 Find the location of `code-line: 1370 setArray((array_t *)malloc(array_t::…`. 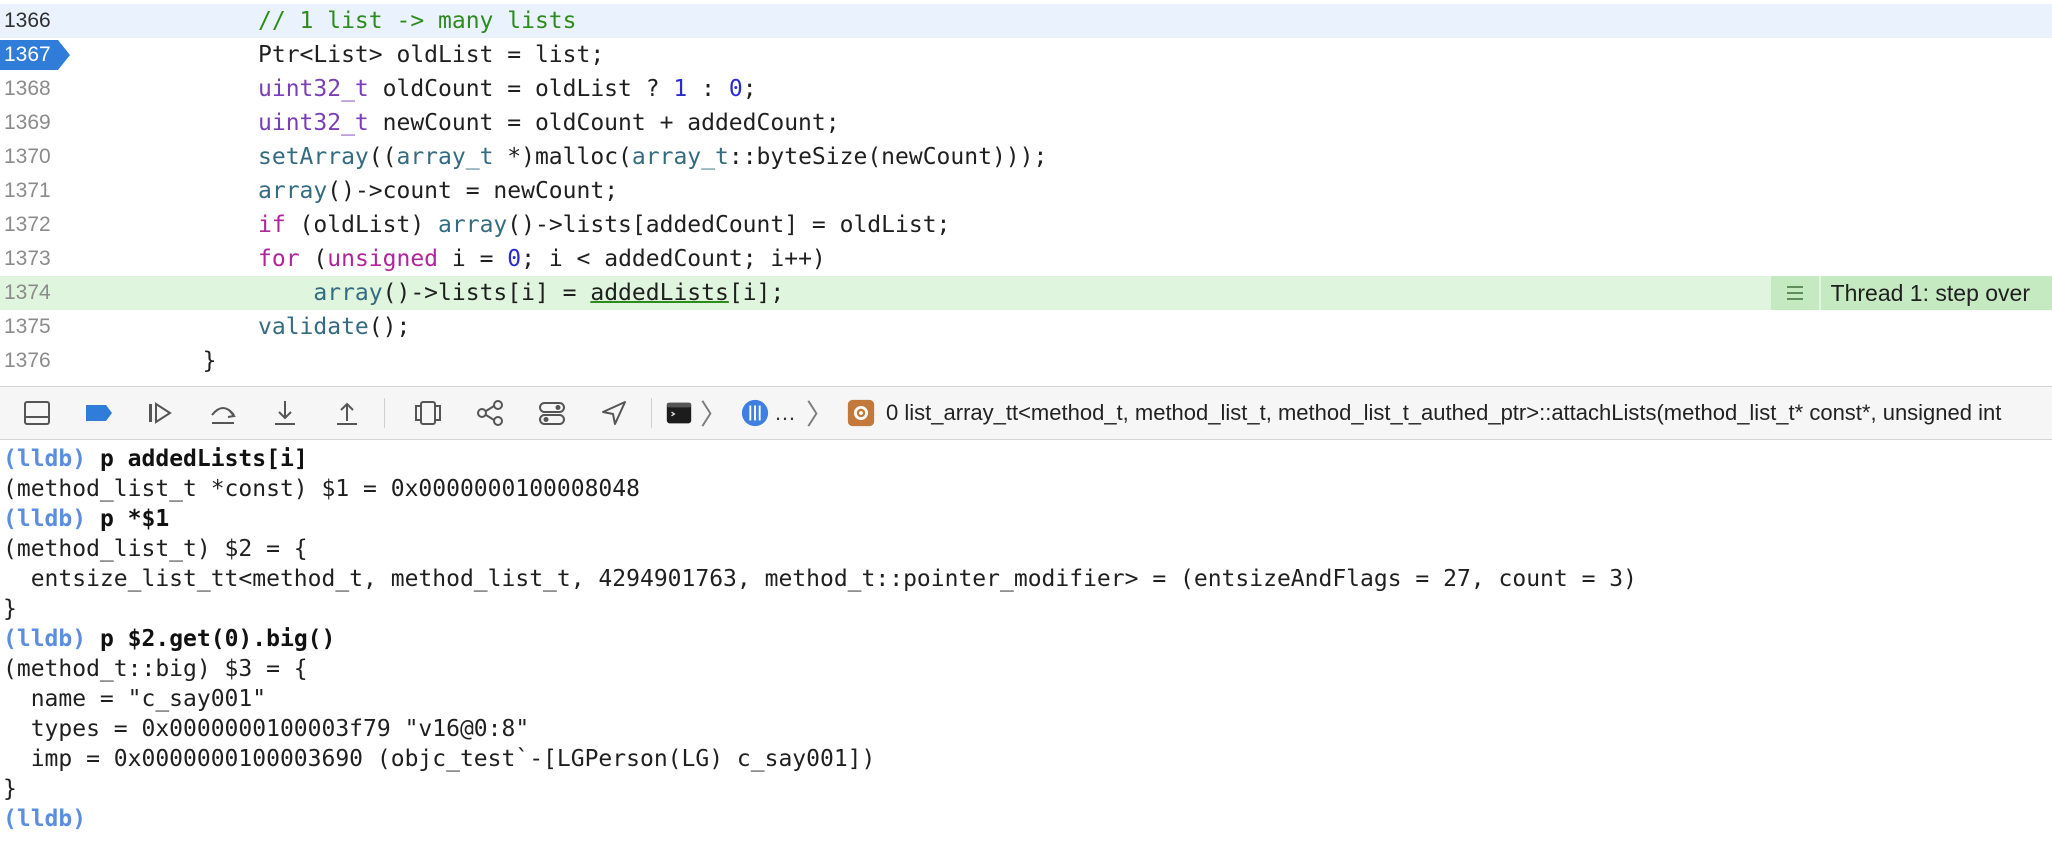

code-line: 1370 setArray((array_t *)malloc(array_t::… is located at coordinates (1026, 157).